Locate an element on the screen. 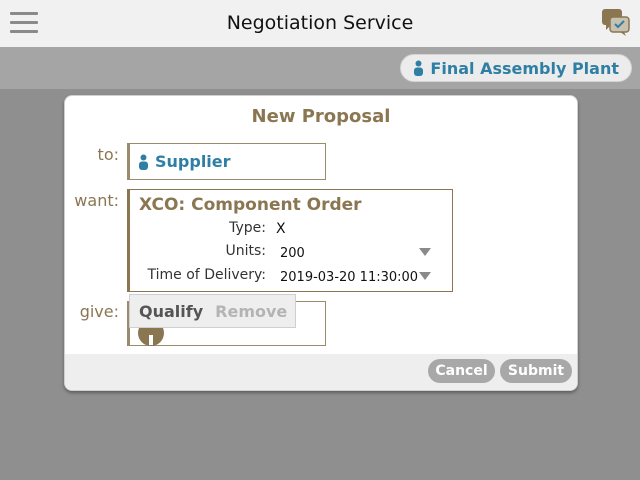 This screenshot has height=480, width=640. item-action-popup: Qualify Remove is located at coordinates (212, 311).